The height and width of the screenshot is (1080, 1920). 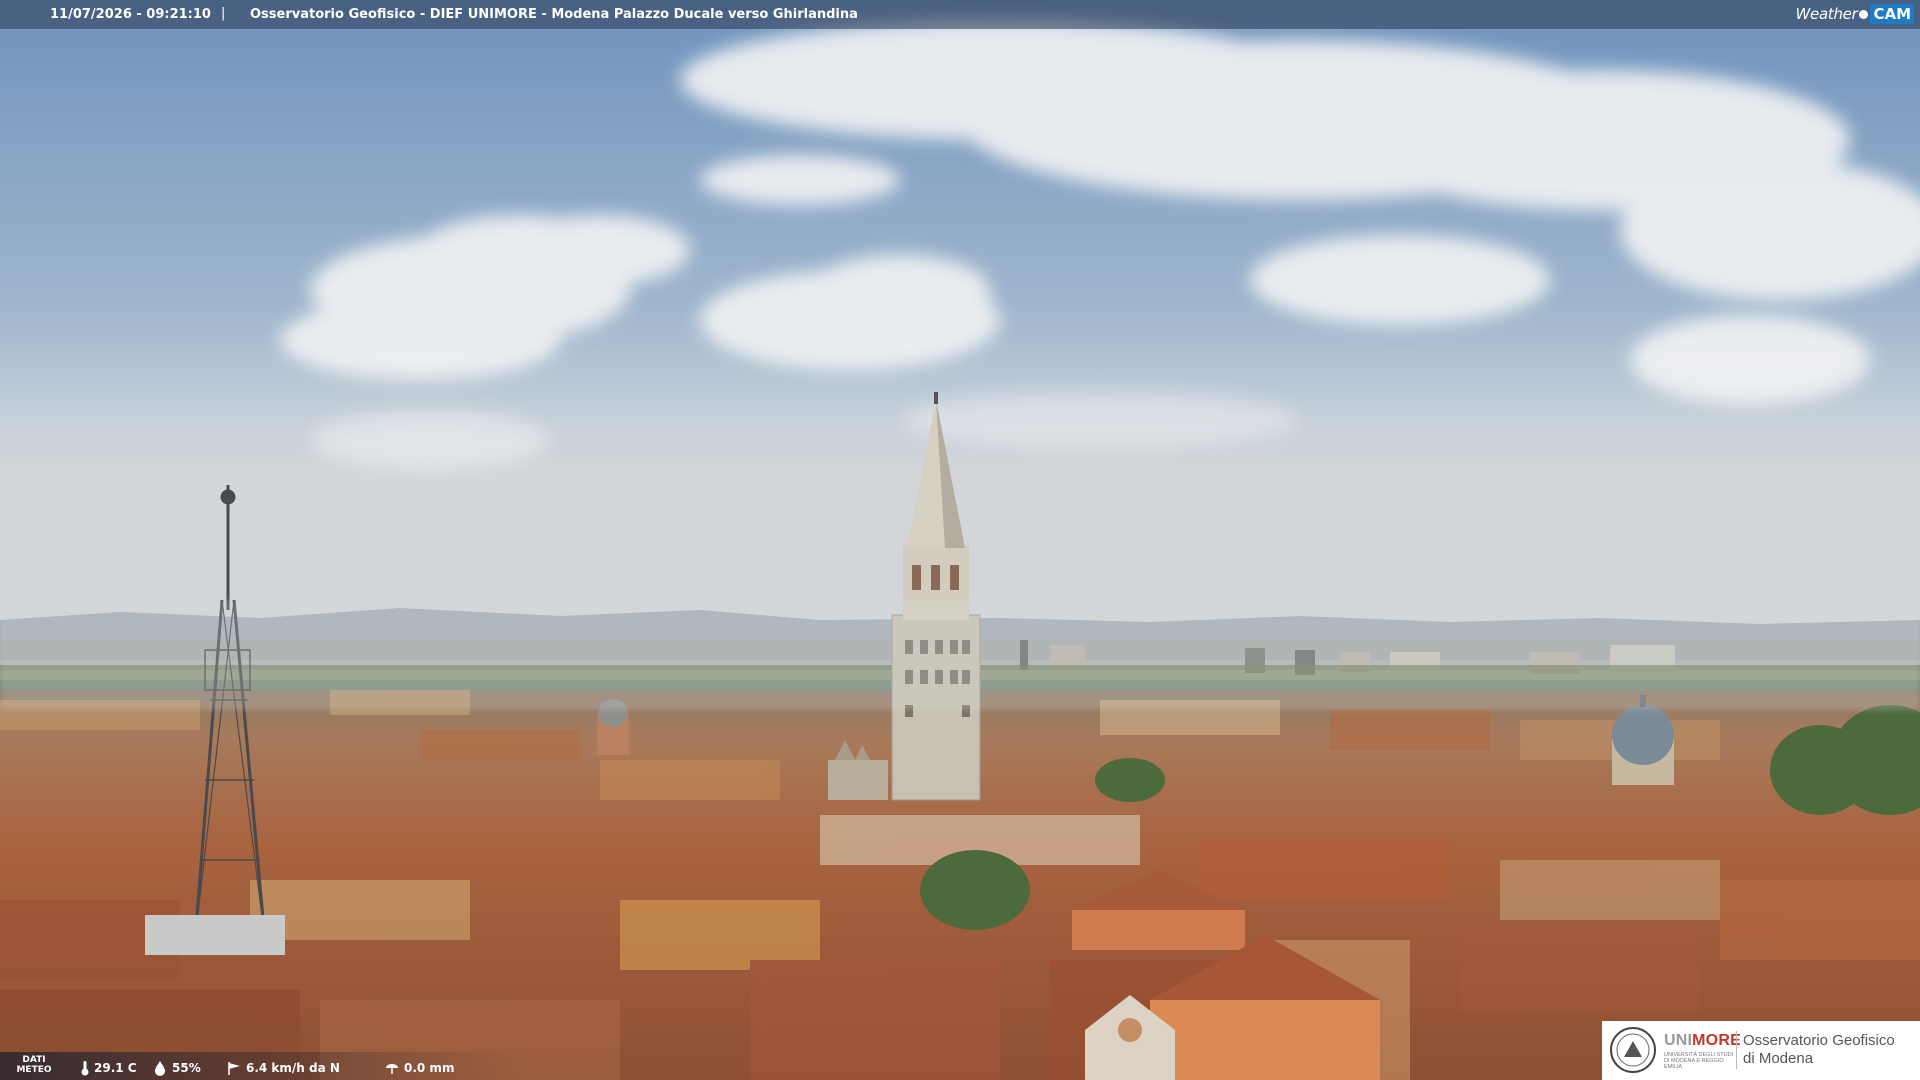 What do you see at coordinates (1864, 14) in the screenshot?
I see `brand-dot-icon` at bounding box center [1864, 14].